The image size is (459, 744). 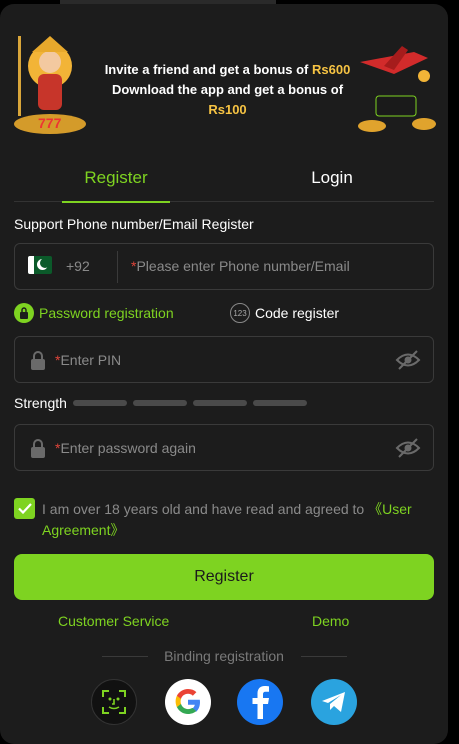 I want to click on registration-methods: Password registration 123 Code register, so click(x=224, y=313).